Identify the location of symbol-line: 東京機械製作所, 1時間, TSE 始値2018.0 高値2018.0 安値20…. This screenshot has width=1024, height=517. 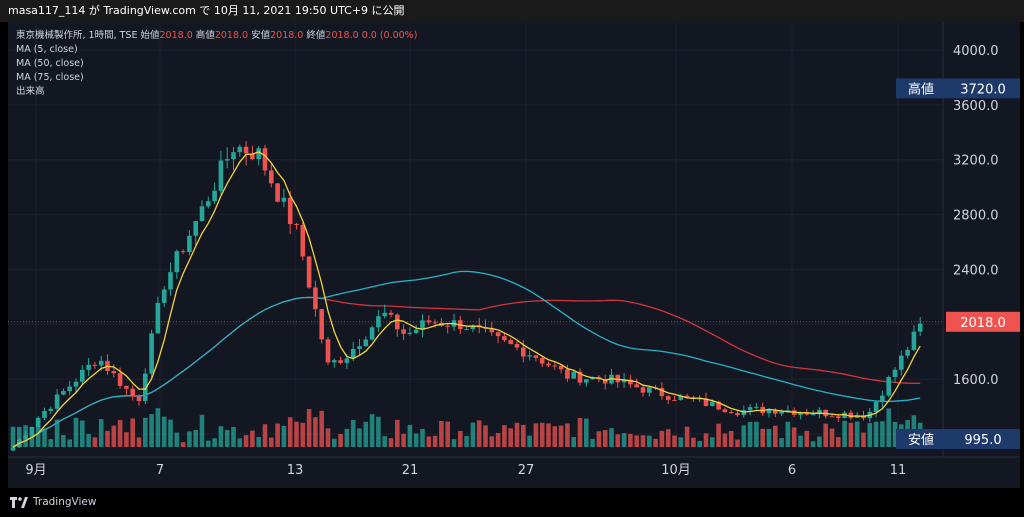
(216, 36).